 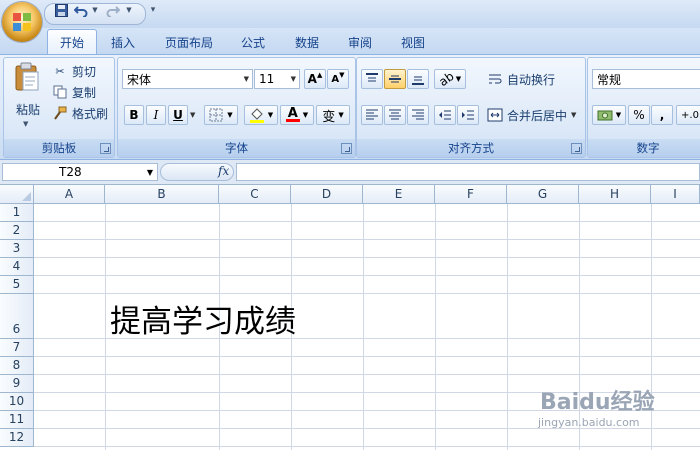 What do you see at coordinates (223, 171) in the screenshot?
I see `insert-function-icon: fx` at bounding box center [223, 171].